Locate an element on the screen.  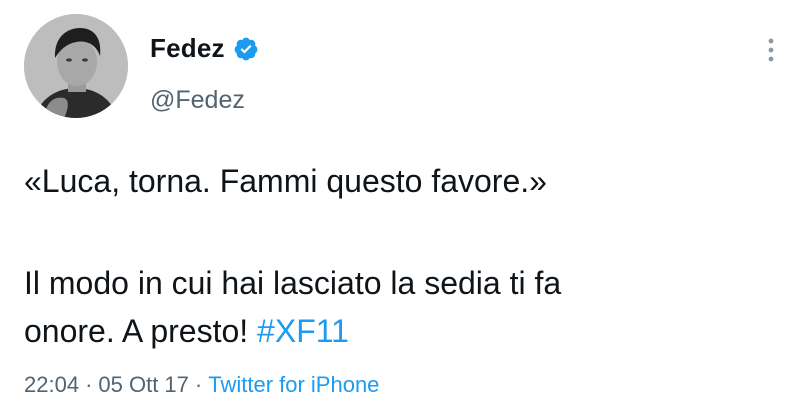
more-options-icon is located at coordinates (771, 51).